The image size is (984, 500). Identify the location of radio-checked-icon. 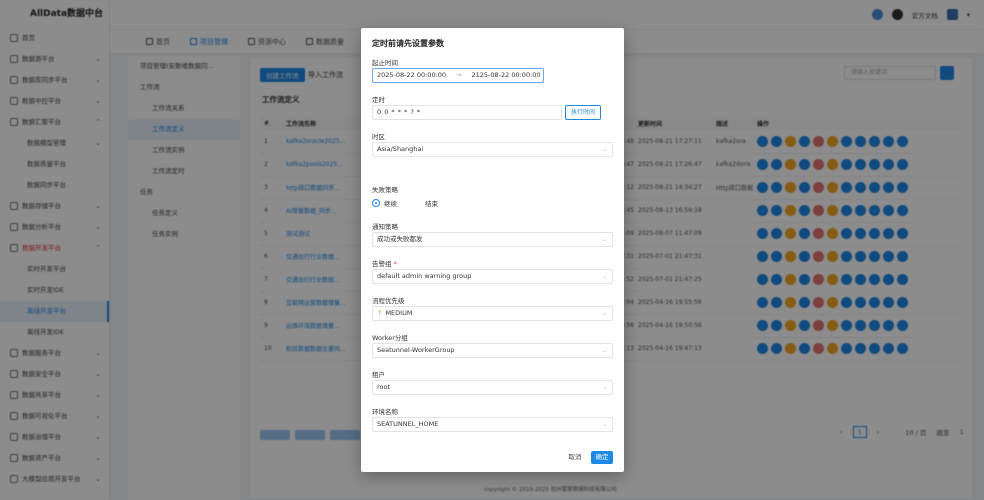
(376, 203).